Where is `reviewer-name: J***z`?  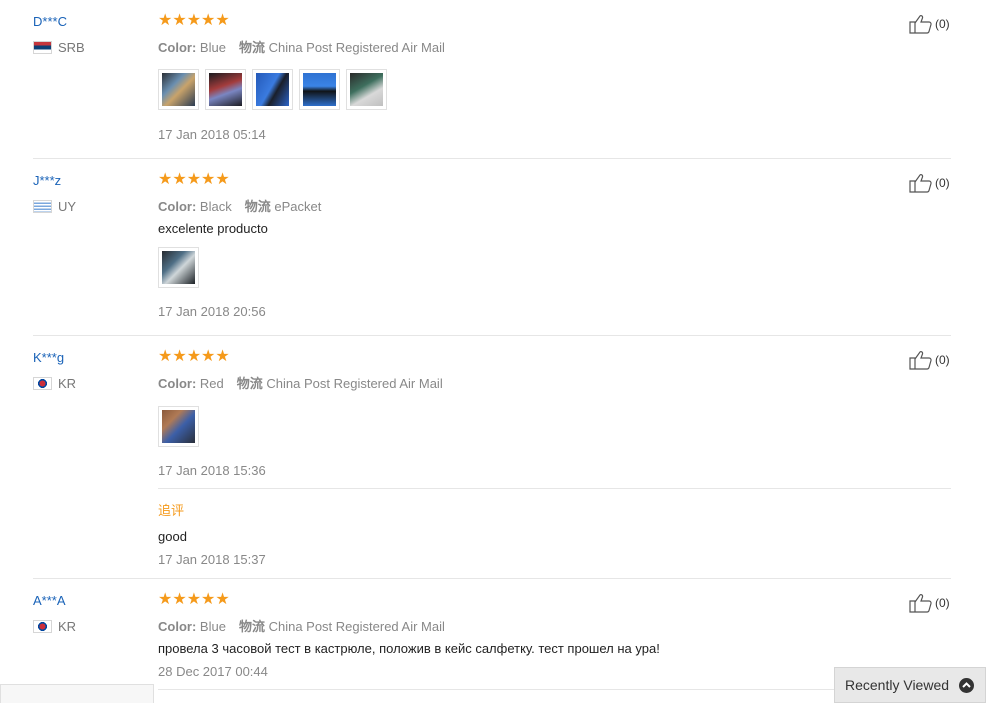 reviewer-name: J***z is located at coordinates (47, 180).